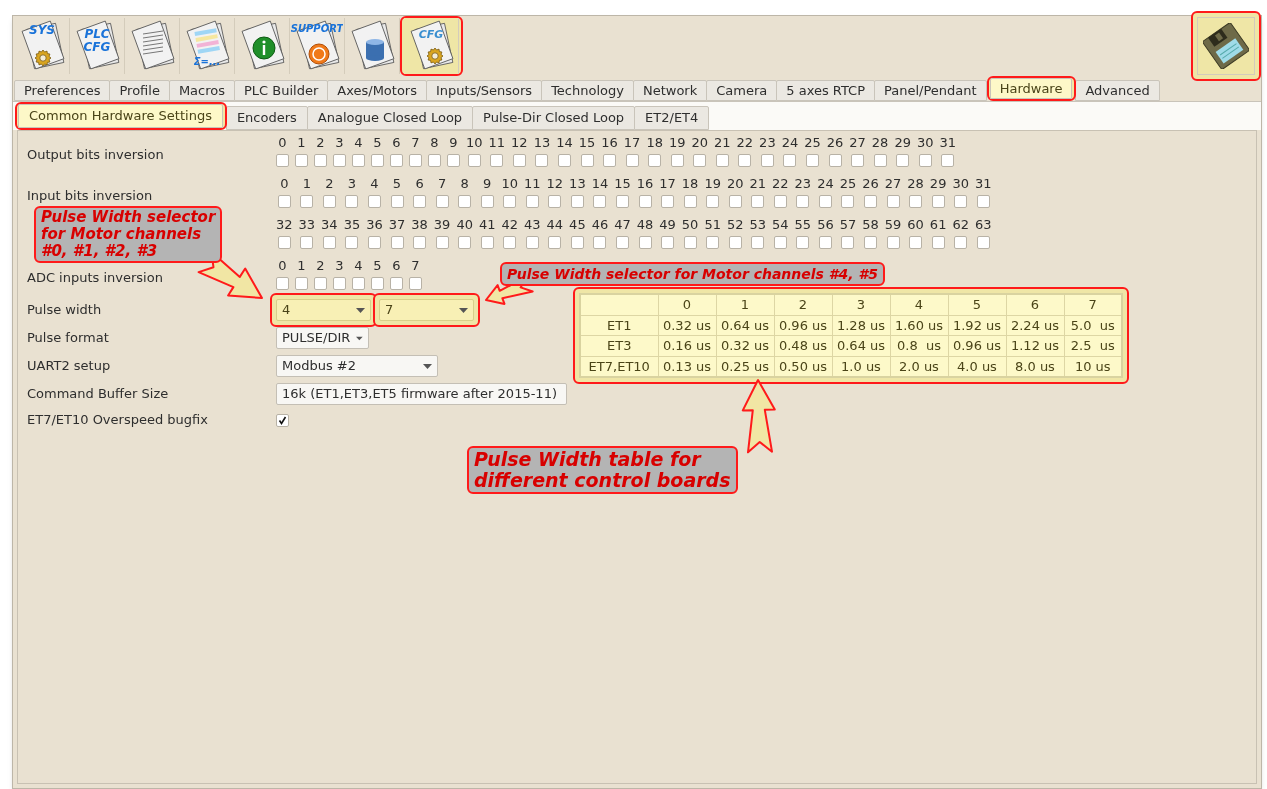 Image resolution: width=1267 pixels, height=789 pixels. What do you see at coordinates (670, 90) in the screenshot?
I see `tab: Network` at bounding box center [670, 90].